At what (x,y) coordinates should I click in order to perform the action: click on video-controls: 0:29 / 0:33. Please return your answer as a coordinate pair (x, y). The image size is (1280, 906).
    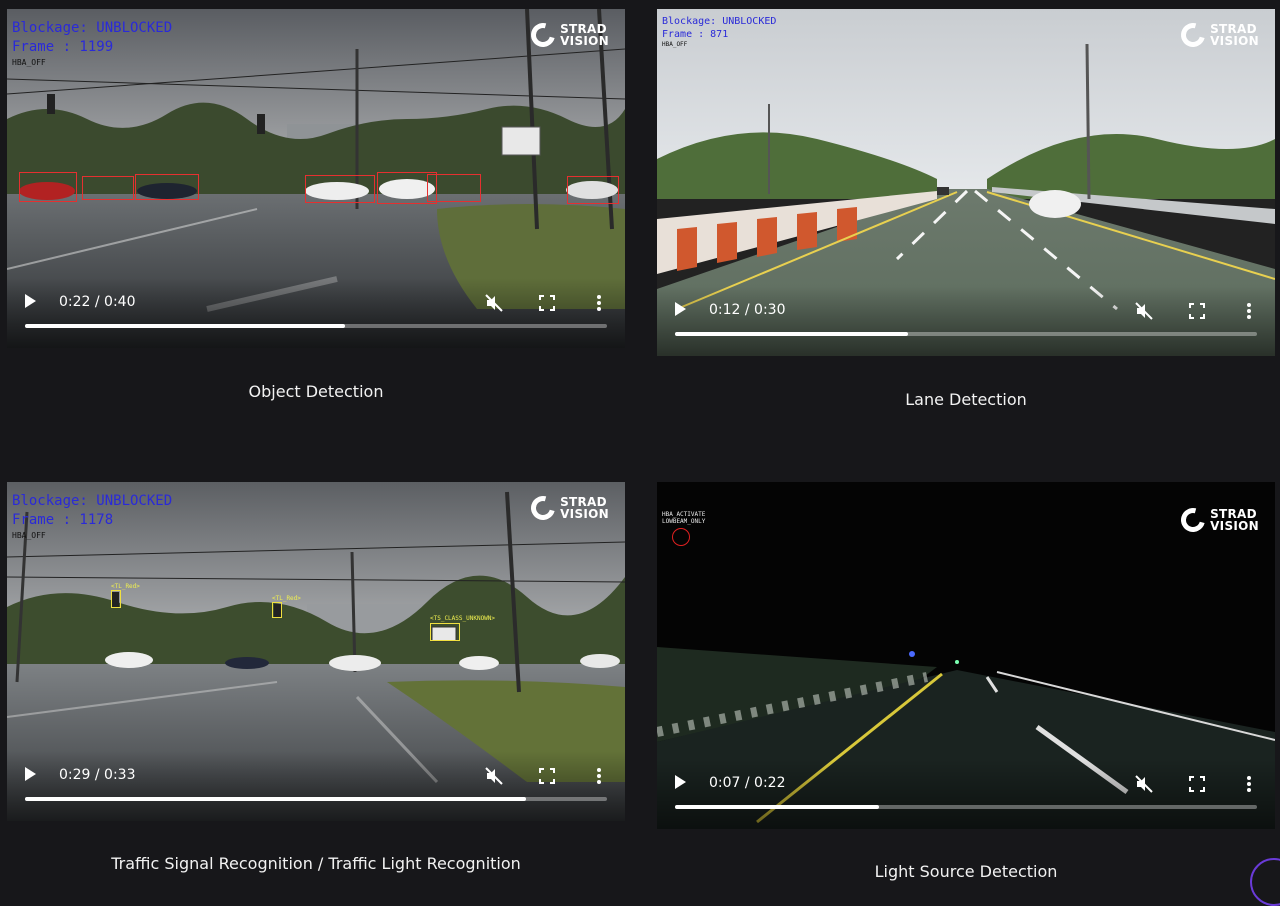
    Looking at the image, I should click on (316, 786).